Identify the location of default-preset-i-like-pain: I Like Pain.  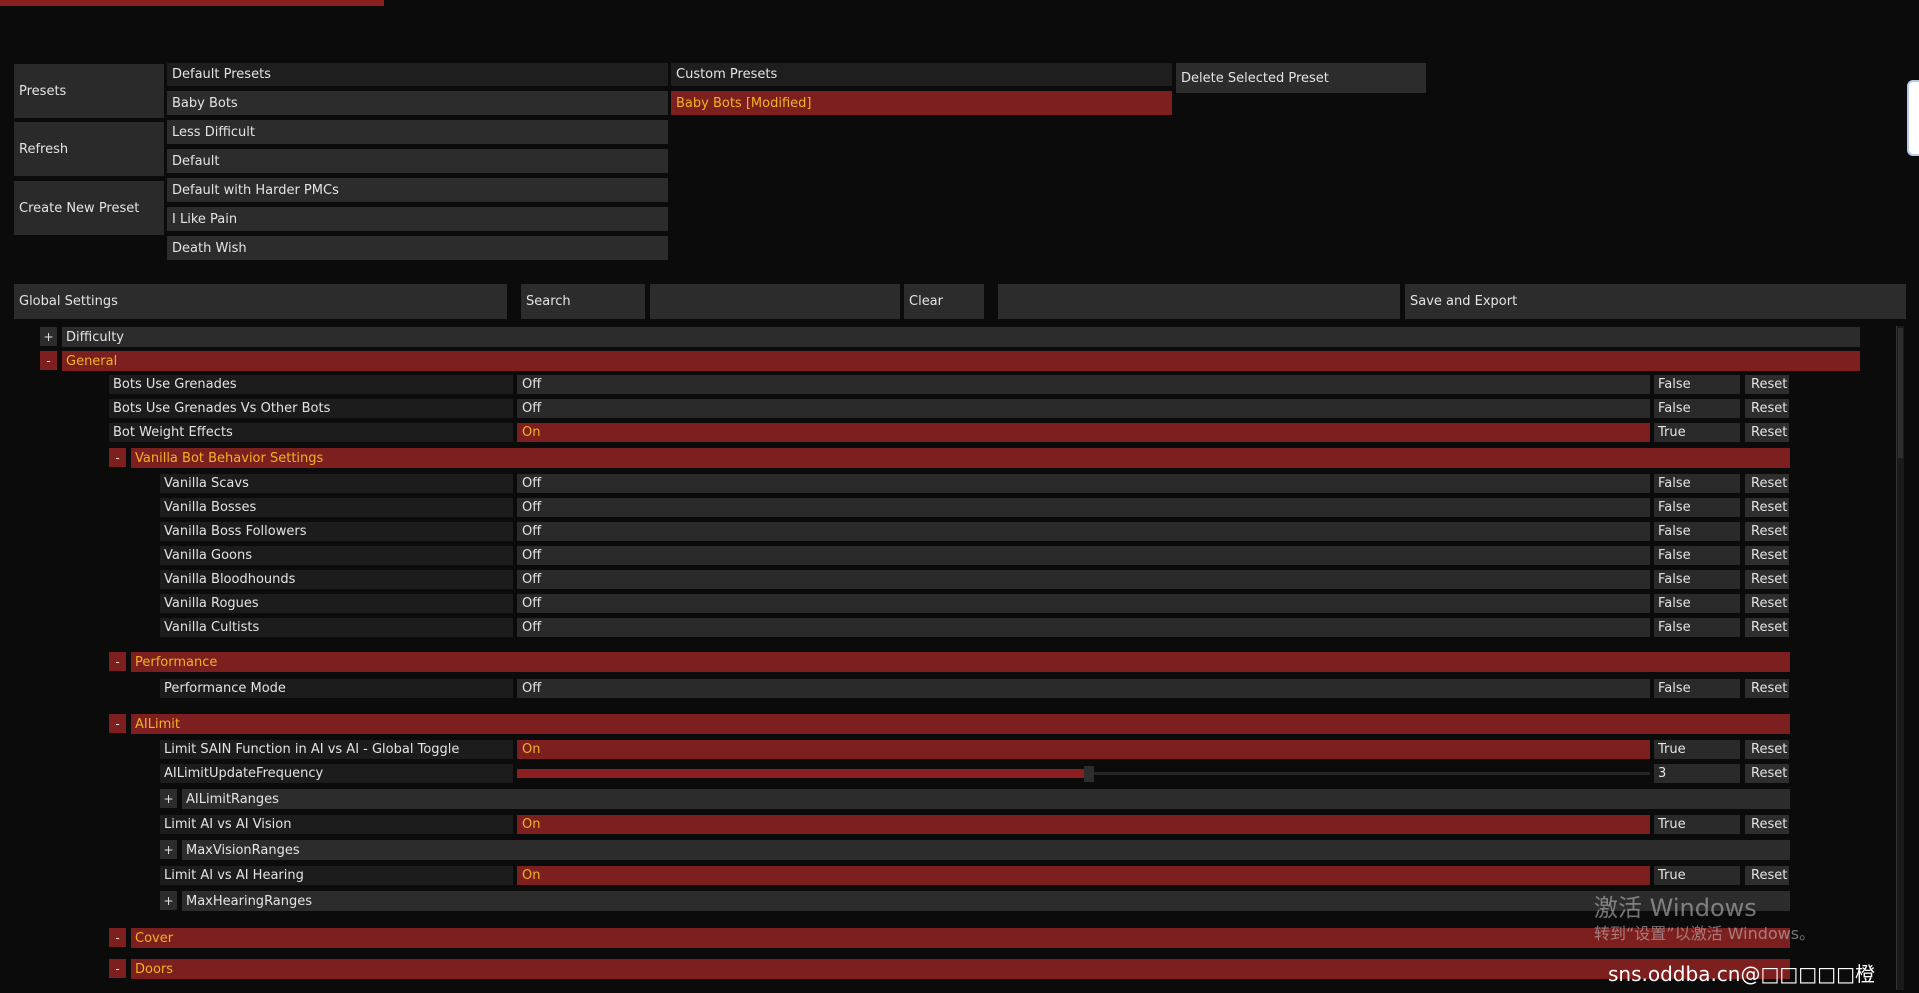
(417, 219).